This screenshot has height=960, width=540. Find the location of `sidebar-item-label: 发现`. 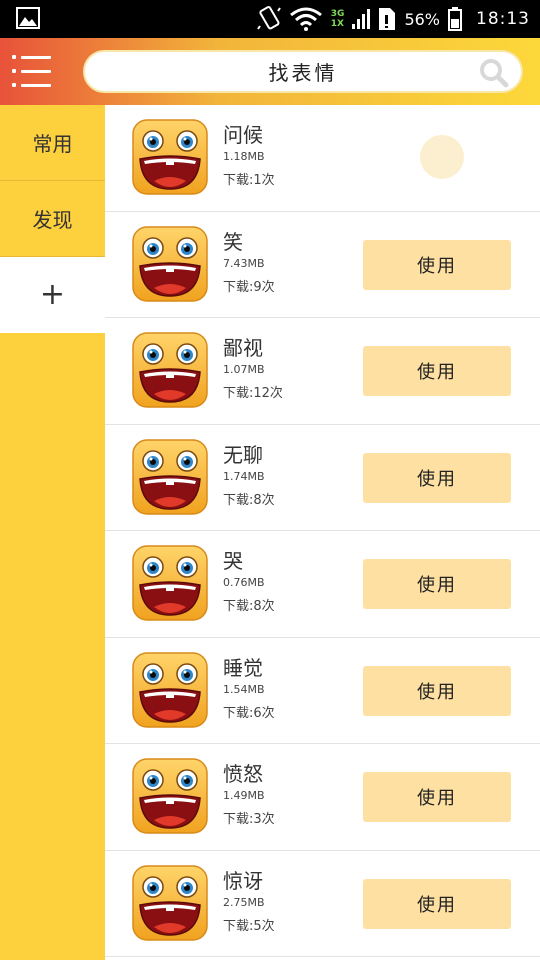

sidebar-item-label: 发现 is located at coordinates (52, 220).